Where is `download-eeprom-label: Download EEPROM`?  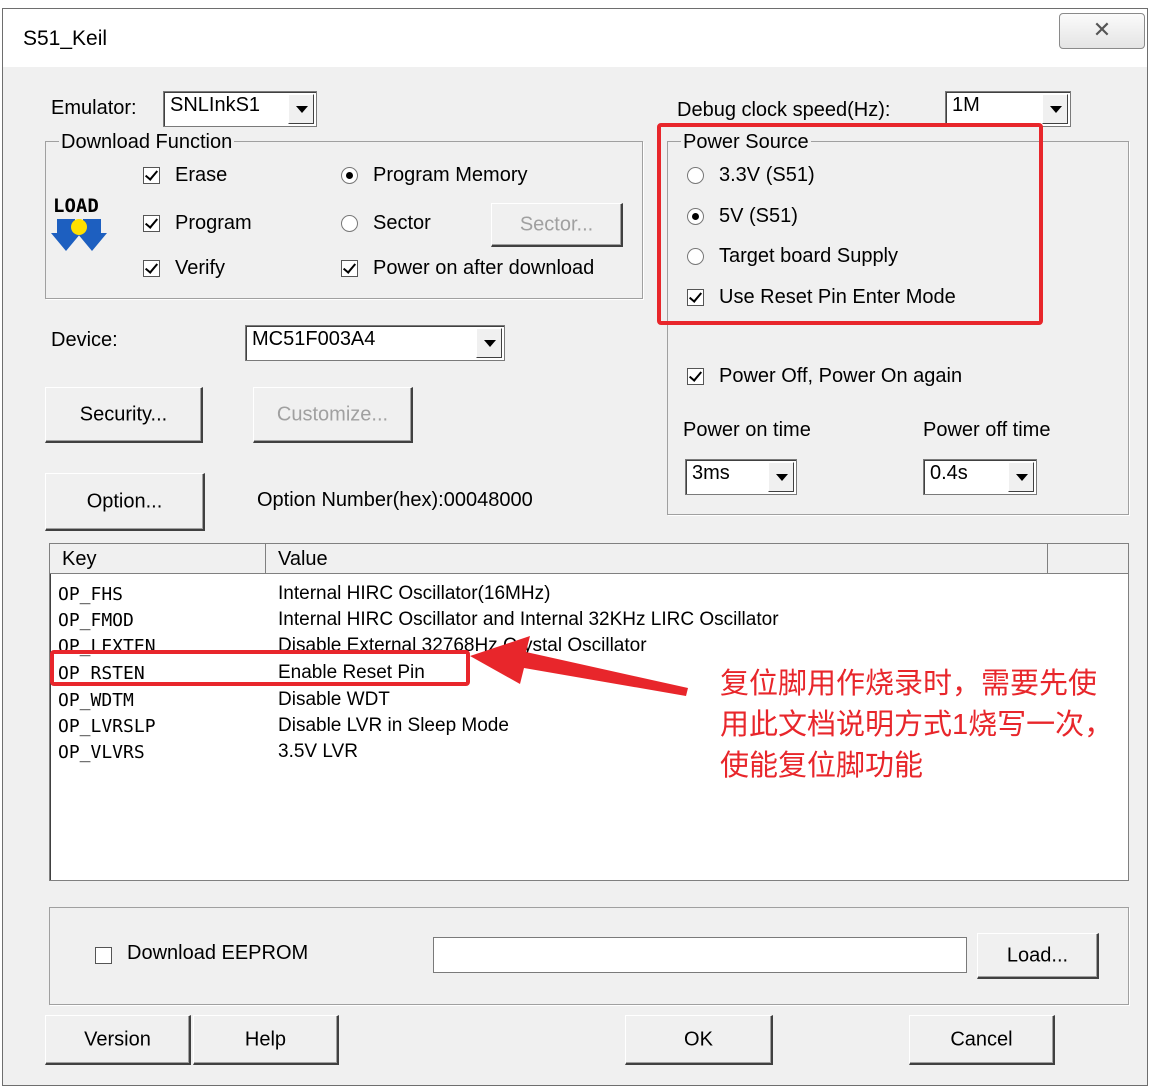
download-eeprom-label: Download EEPROM is located at coordinates (218, 953).